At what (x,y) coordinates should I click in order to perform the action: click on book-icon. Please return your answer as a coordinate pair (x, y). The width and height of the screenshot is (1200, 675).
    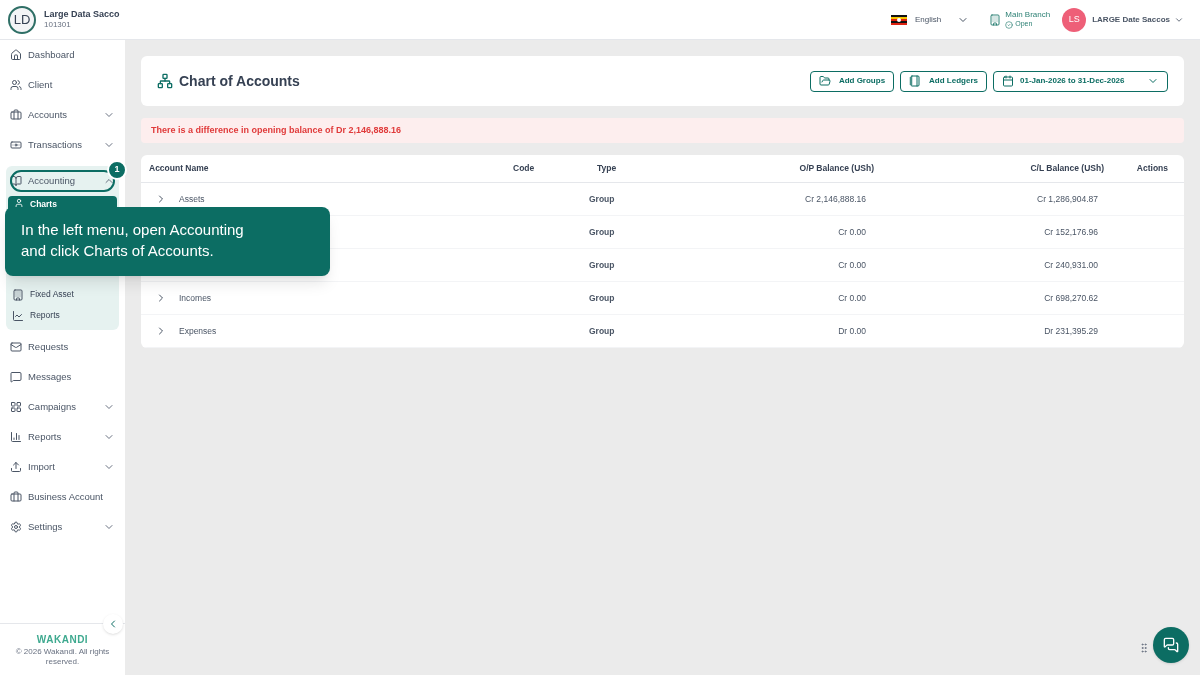
    Looking at the image, I should click on (16, 181).